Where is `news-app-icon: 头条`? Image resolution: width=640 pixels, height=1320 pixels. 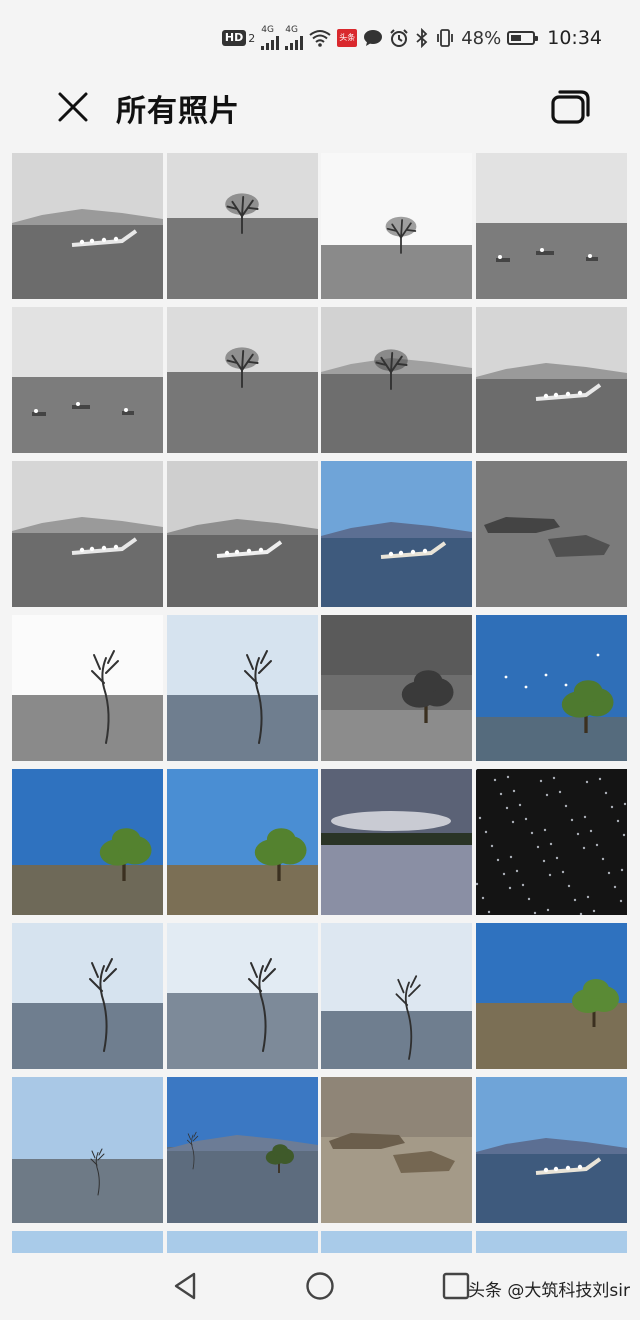 news-app-icon: 头条 is located at coordinates (347, 38).